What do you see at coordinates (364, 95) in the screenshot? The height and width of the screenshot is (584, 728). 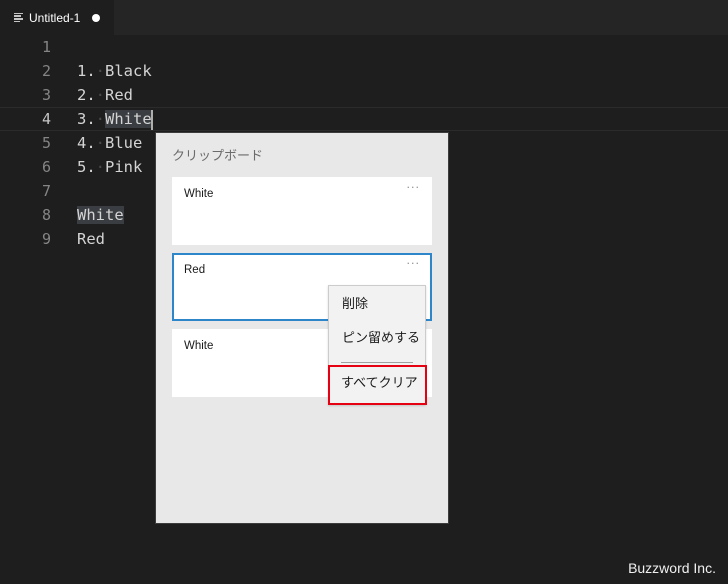 I see `editor-line: 3 2.·Red` at bounding box center [364, 95].